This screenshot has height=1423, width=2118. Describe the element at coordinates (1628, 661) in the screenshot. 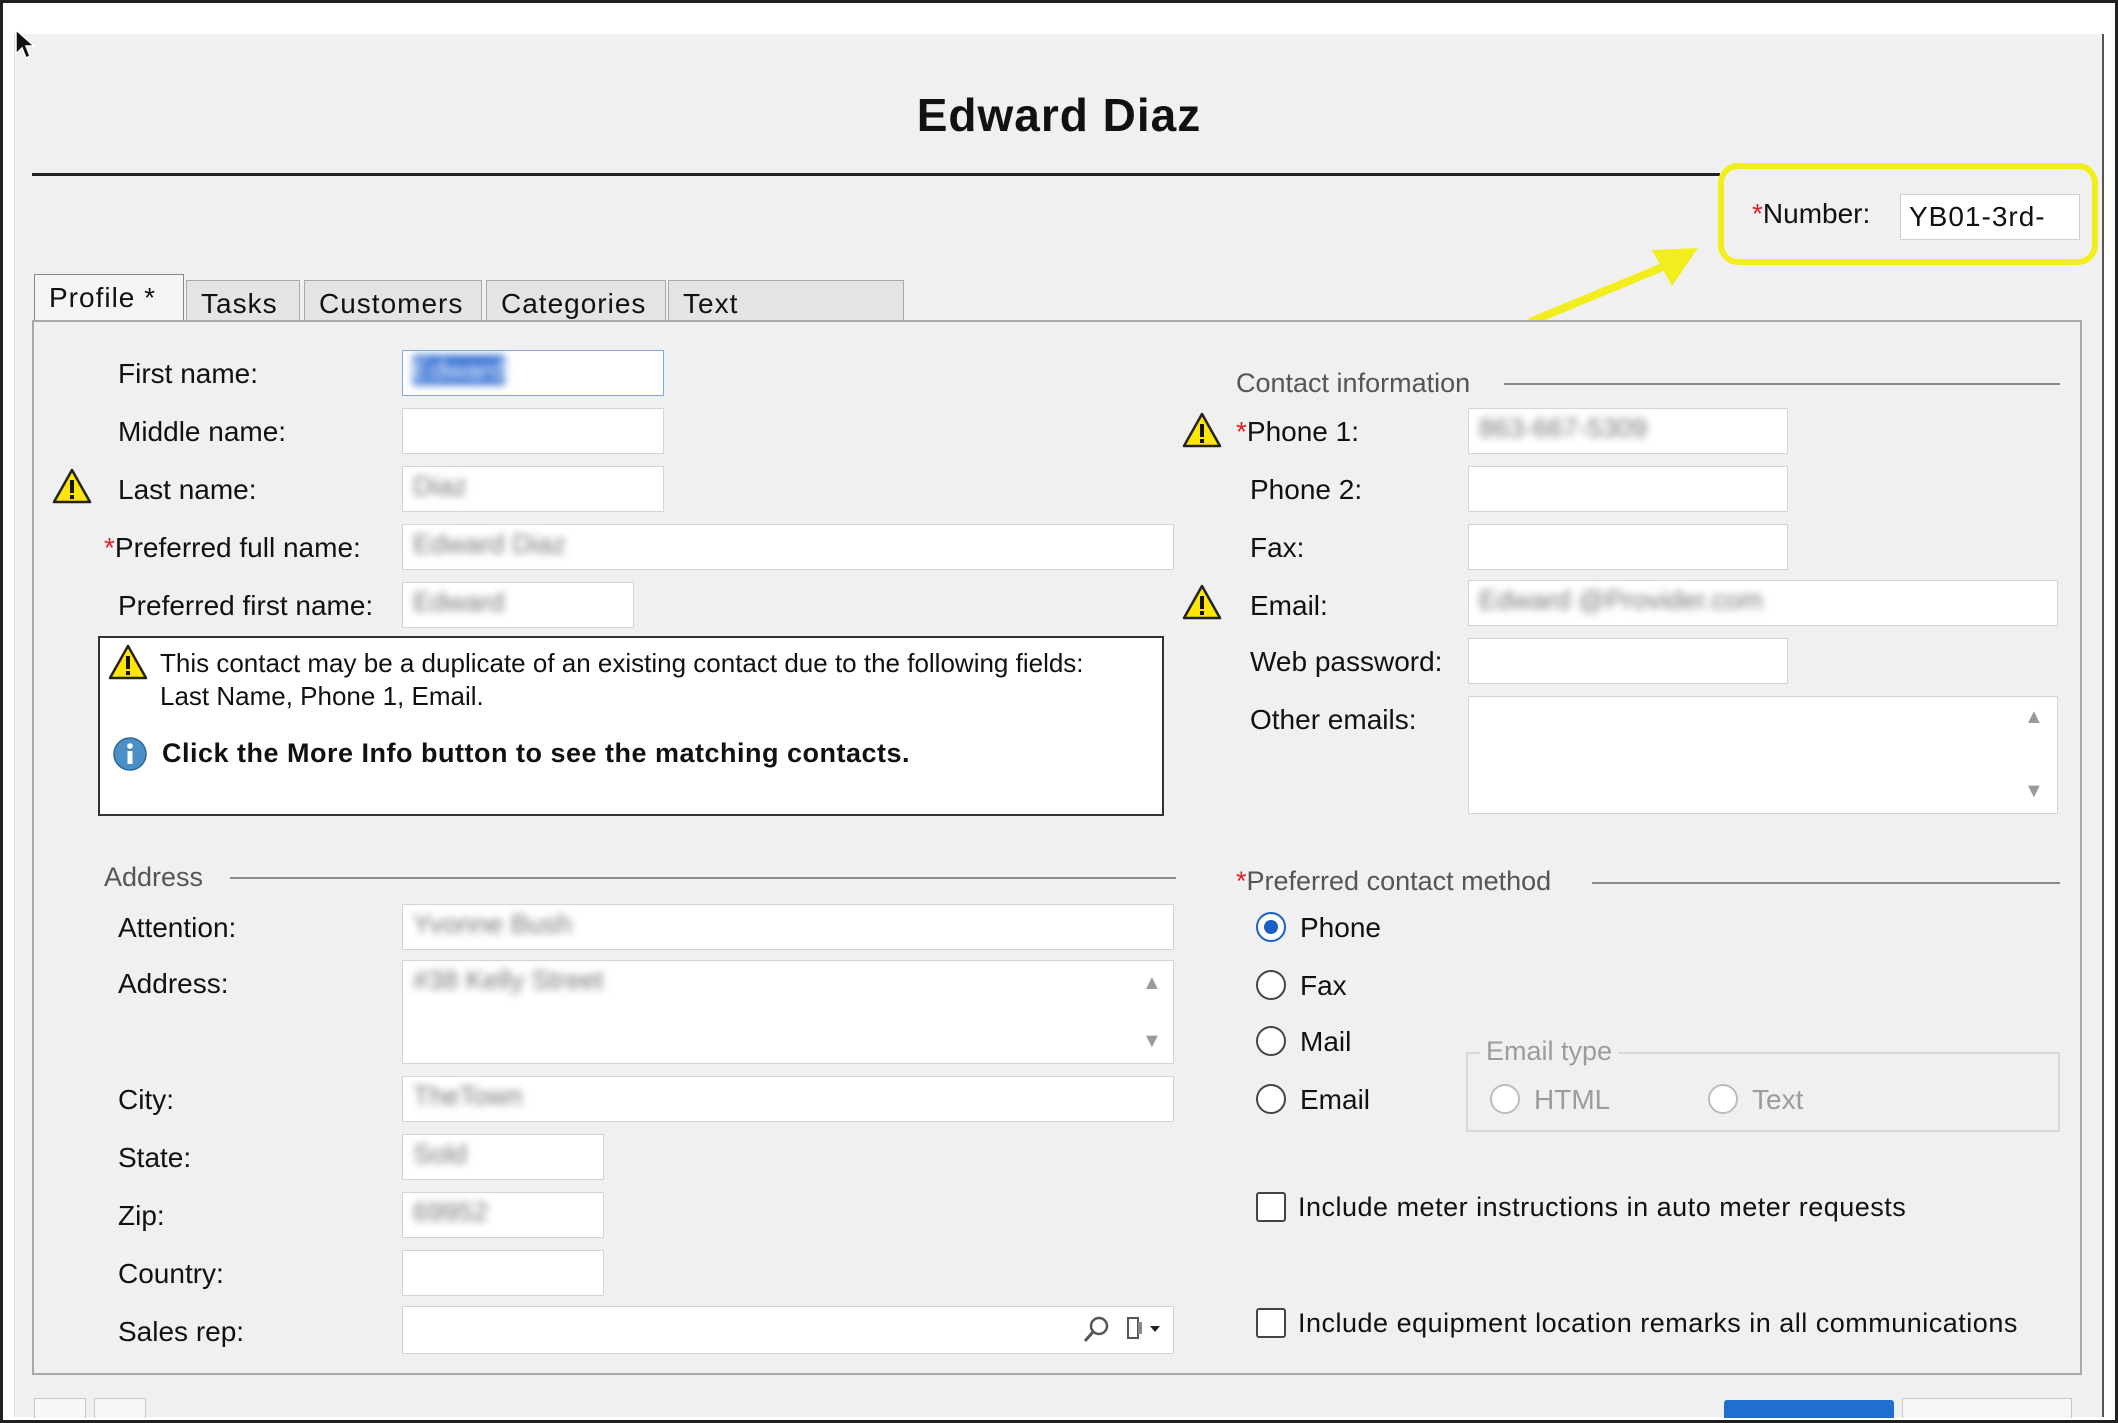

I see `web-password-input` at that location.